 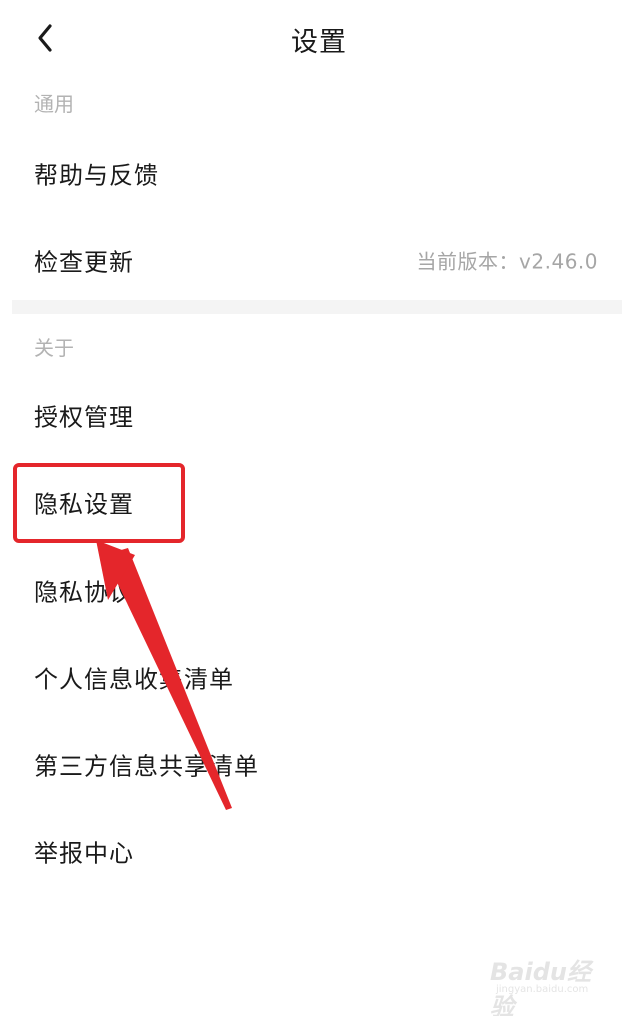 I want to click on row-privacy-settings: 隐私设置, so click(x=319, y=502).